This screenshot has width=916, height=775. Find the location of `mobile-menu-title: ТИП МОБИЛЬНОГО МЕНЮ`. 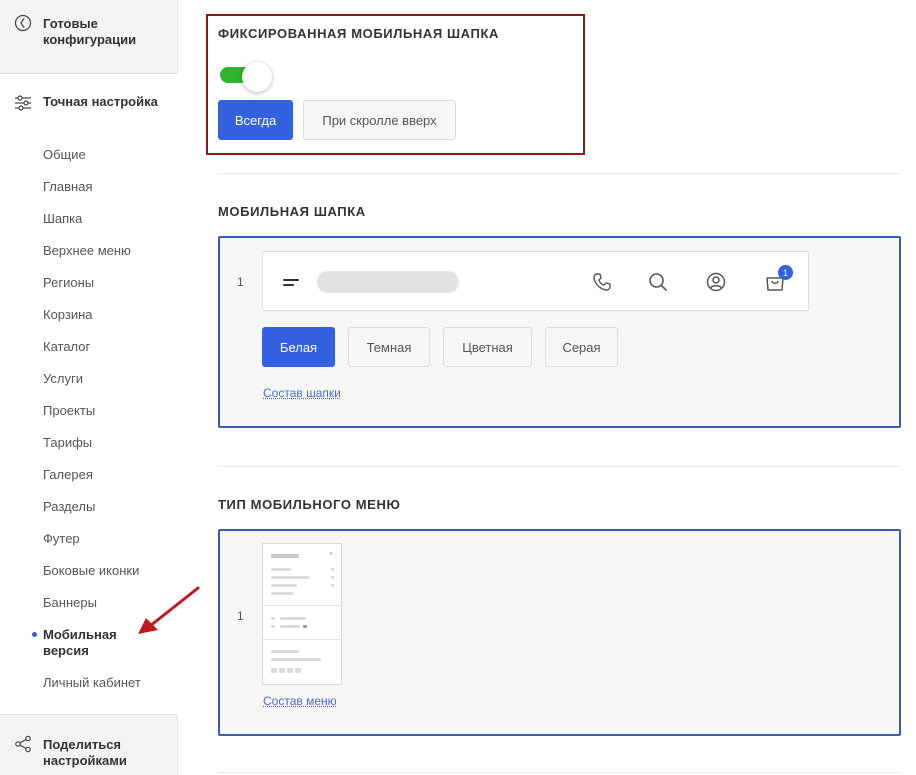

mobile-menu-title: ТИП МОБИЛЬНОГО МЕНЮ is located at coordinates (309, 504).